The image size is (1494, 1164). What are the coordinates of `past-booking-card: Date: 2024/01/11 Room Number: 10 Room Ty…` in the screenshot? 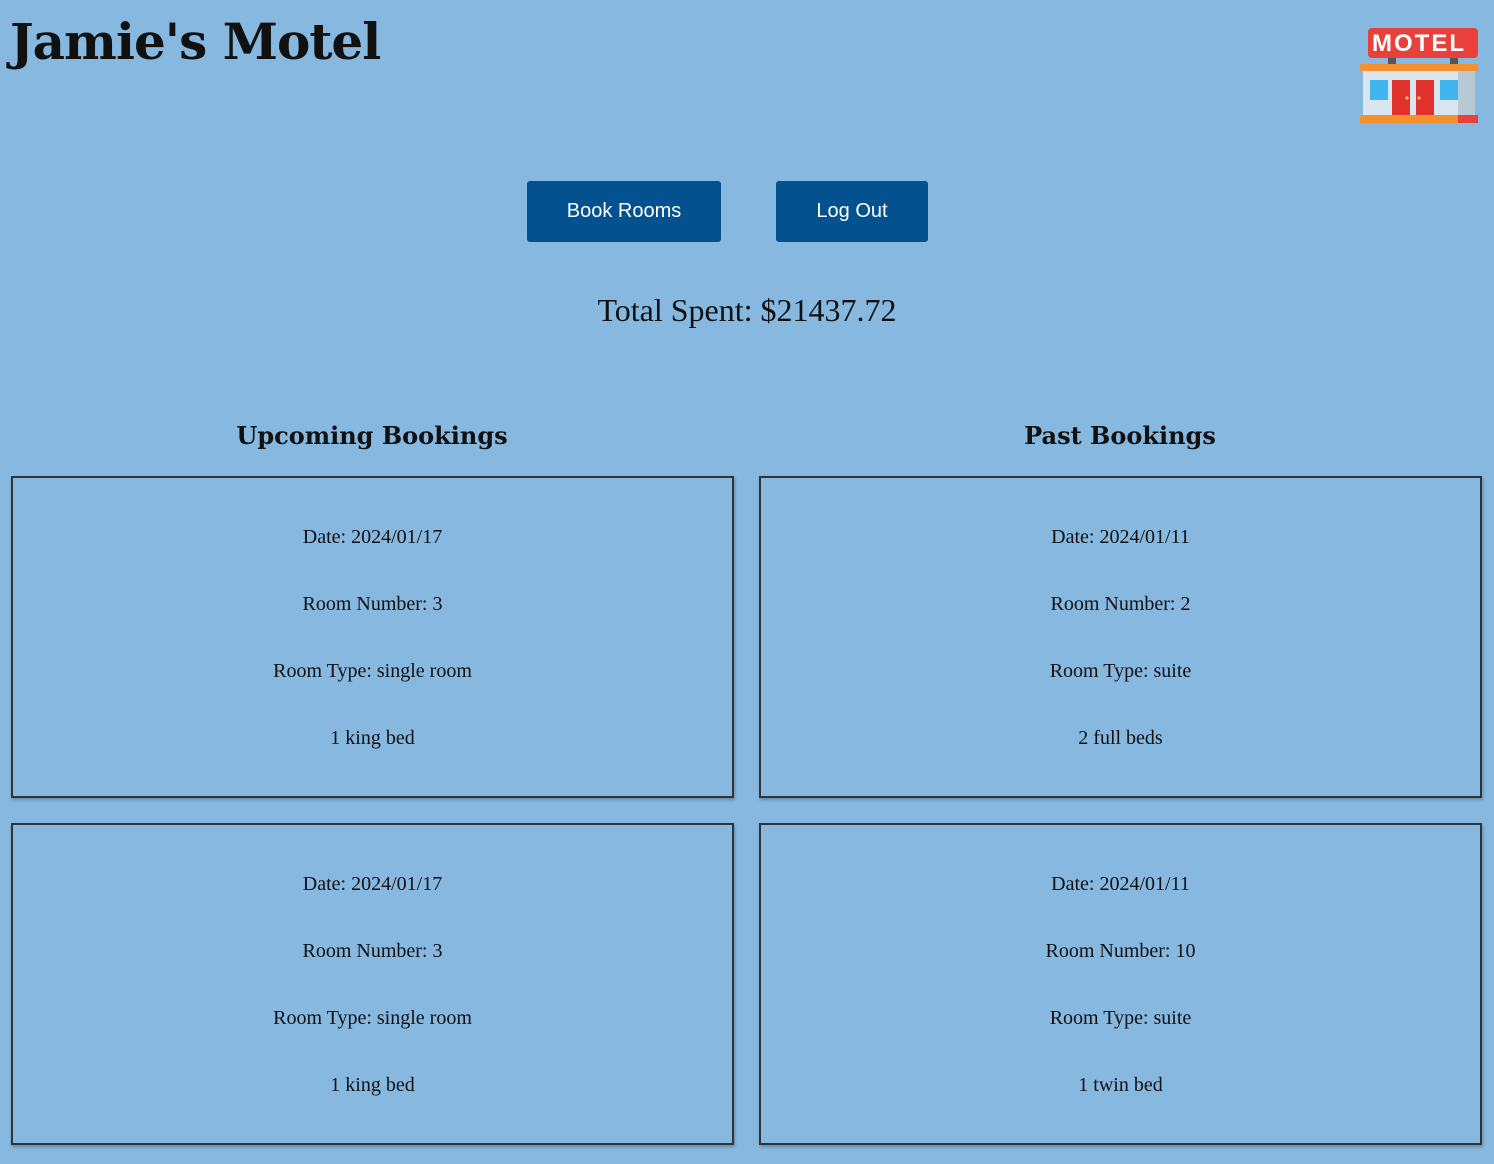 It's located at (1120, 984).